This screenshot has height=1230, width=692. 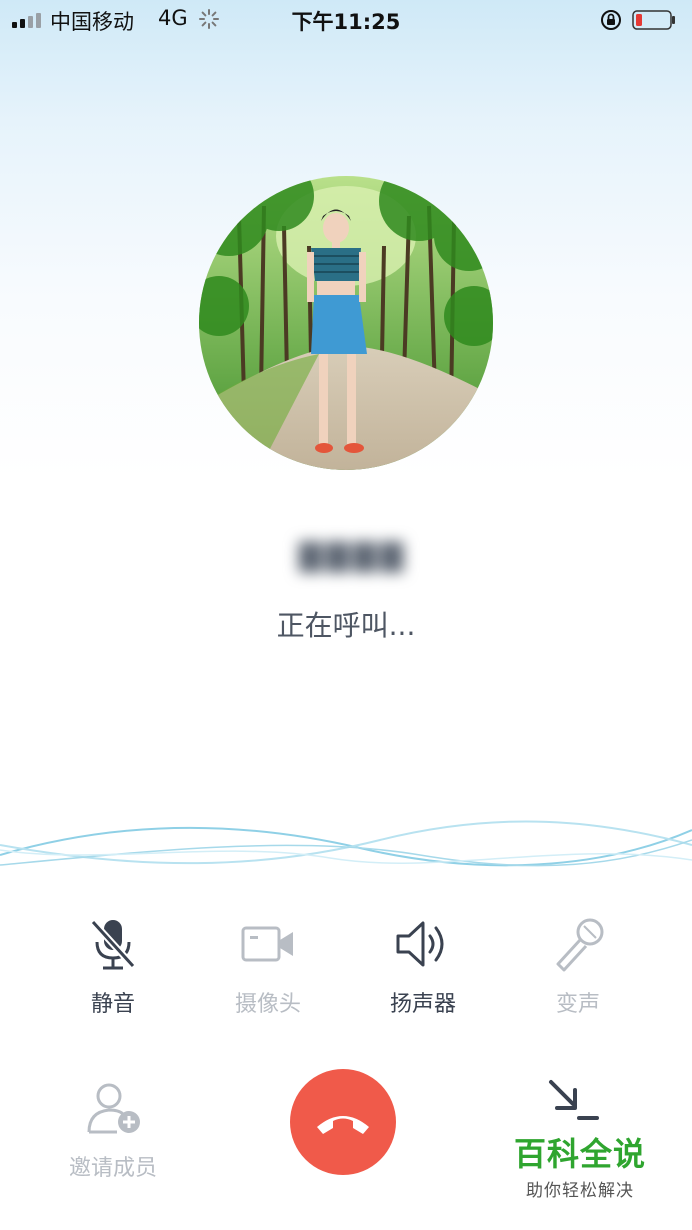 I want to click on camera-button: 摄像头, so click(x=268, y=966).